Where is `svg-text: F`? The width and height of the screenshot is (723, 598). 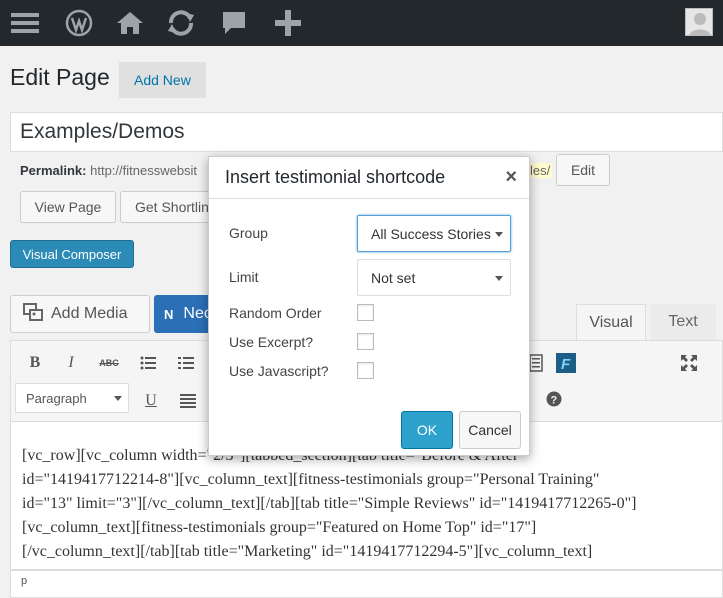
svg-text: F is located at coordinates (566, 364).